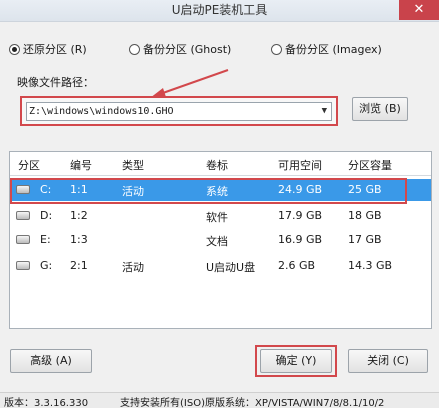 Image resolution: width=439 pixels, height=408 pixels. Describe the element at coordinates (81, 165) in the screenshot. I see `column-header-number: 编号` at that location.